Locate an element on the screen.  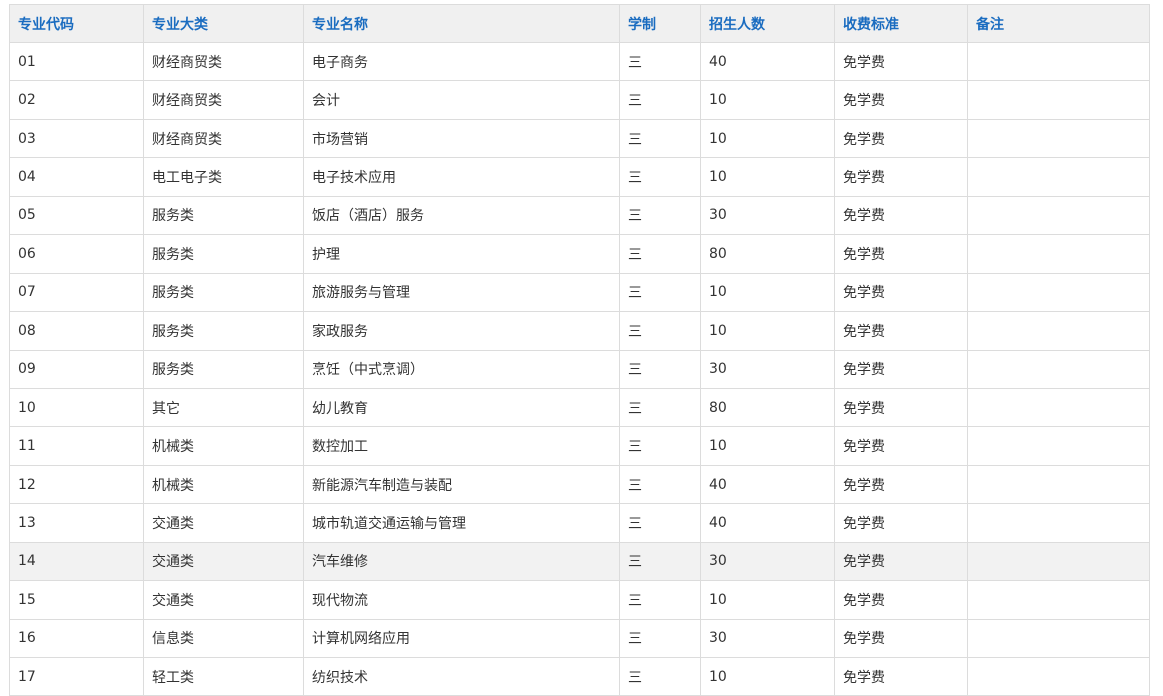
cell-major-name: 城市轨道交通运输与管理 is located at coordinates (461, 523).